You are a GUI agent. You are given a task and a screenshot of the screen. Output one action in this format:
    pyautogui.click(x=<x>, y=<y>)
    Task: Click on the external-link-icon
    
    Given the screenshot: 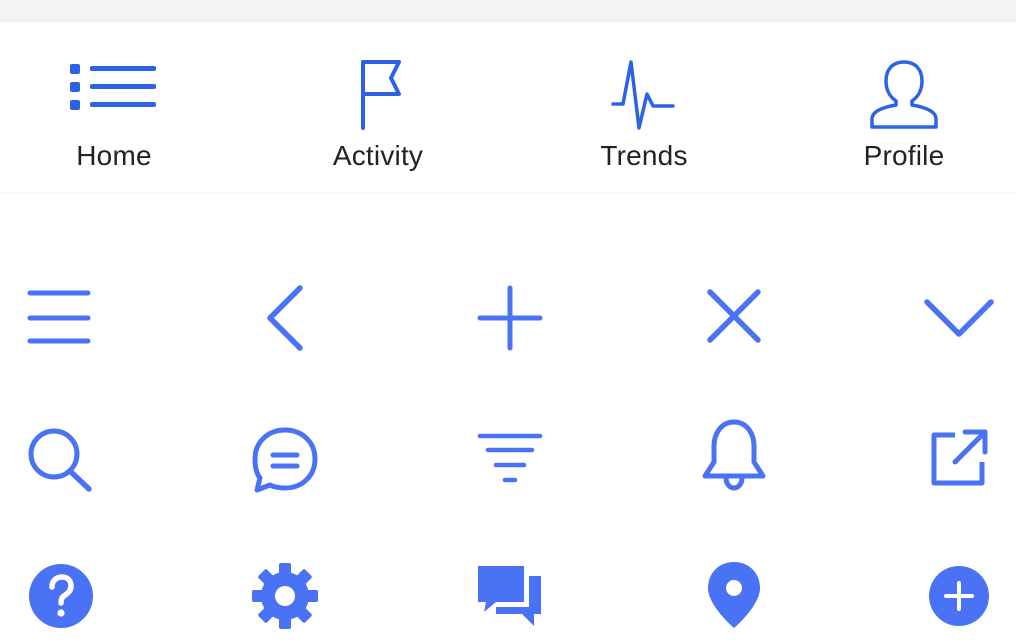 What is the action you would take?
    pyautogui.click(x=959, y=460)
    